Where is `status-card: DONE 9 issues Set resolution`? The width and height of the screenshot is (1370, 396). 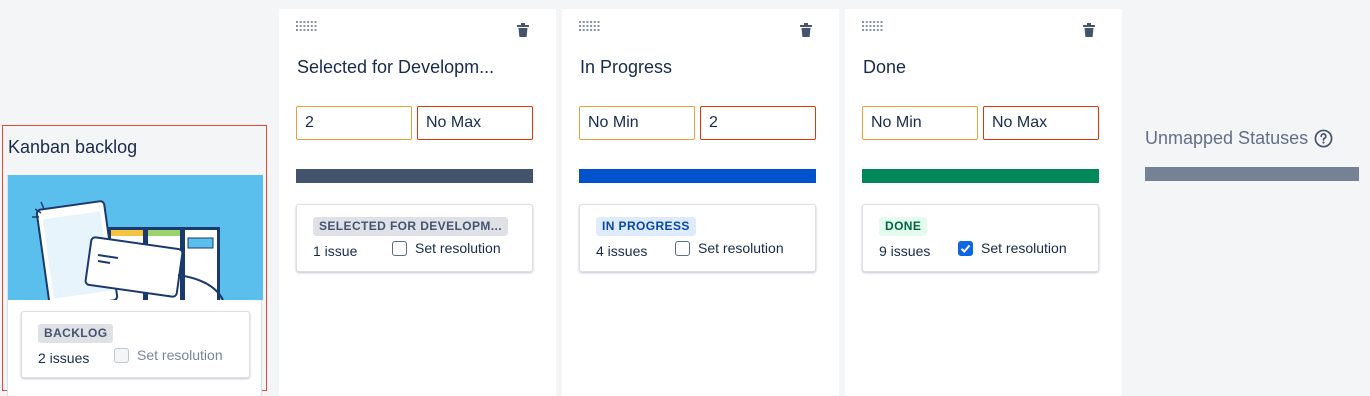 status-card: DONE 9 issues Set resolution is located at coordinates (980, 238).